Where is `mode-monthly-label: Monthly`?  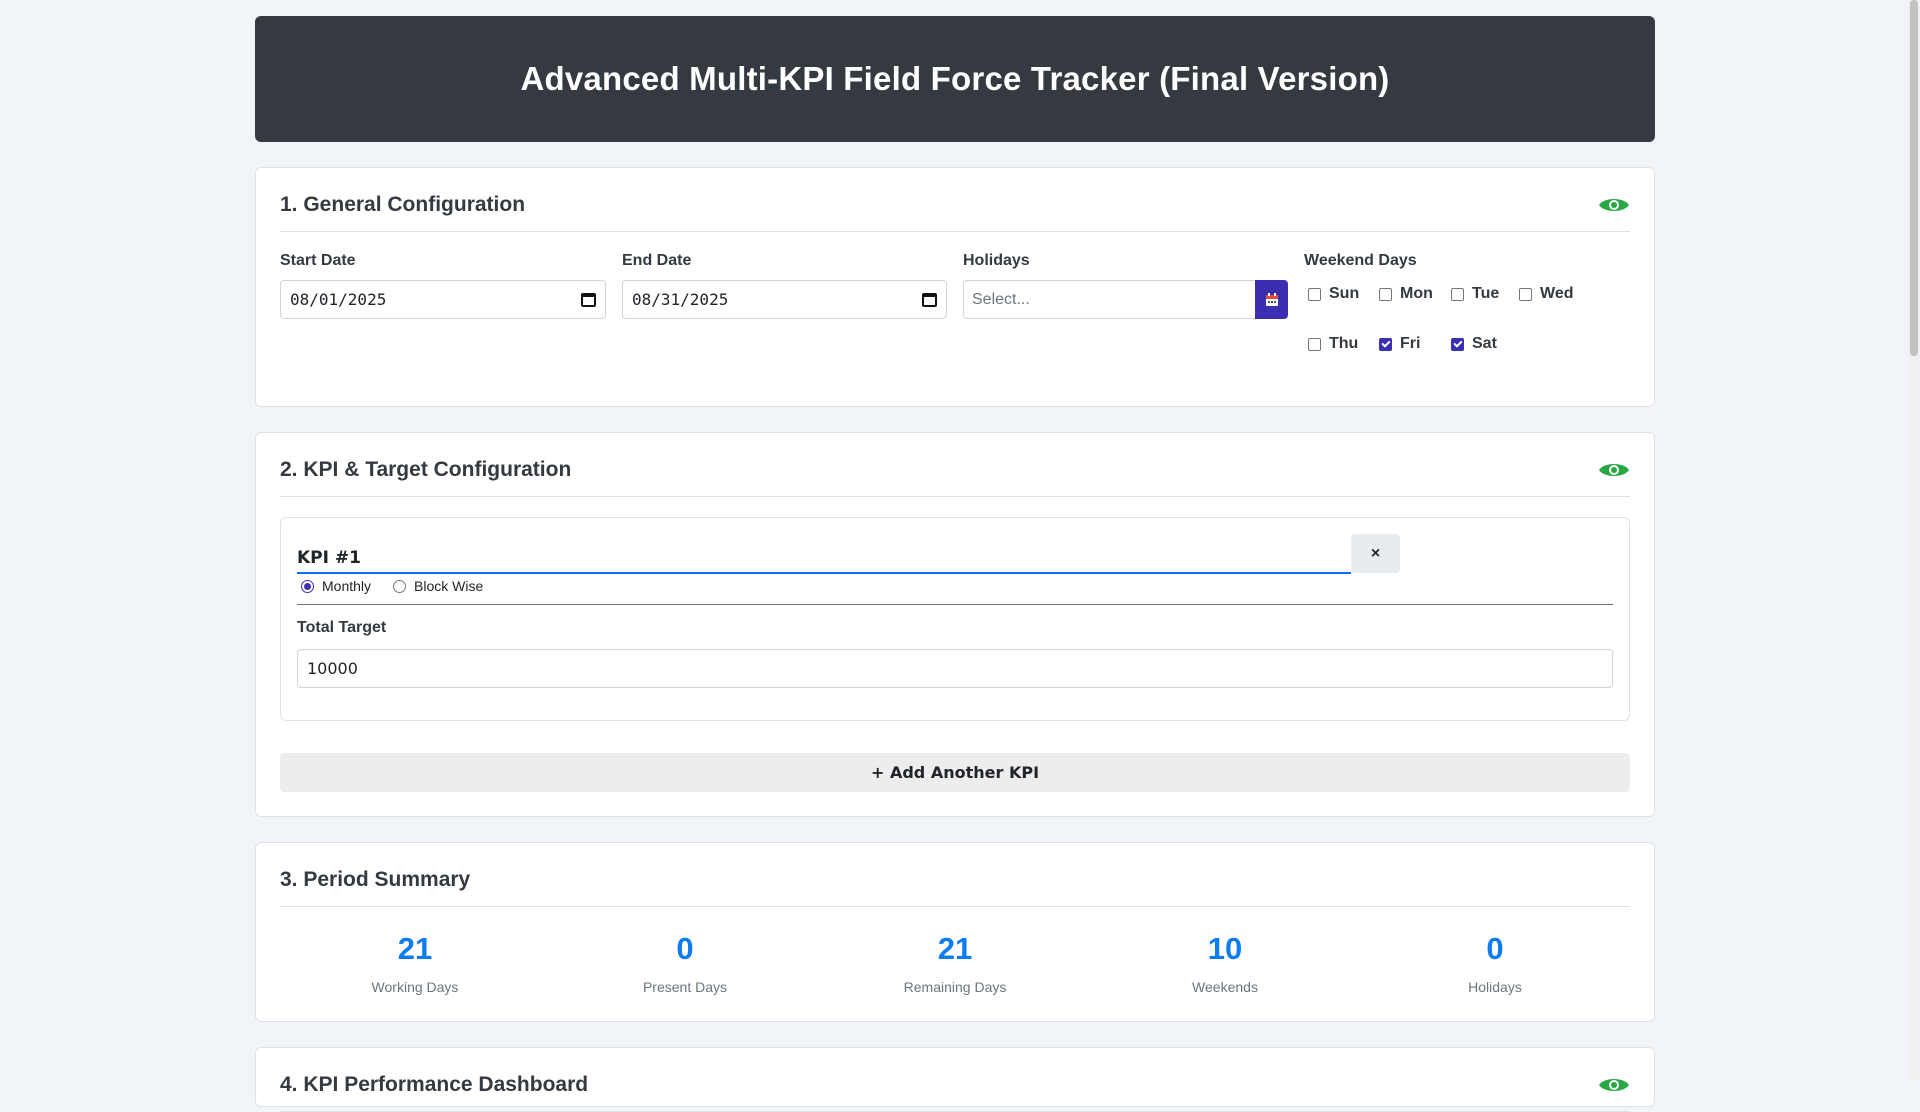
mode-monthly-label: Monthly is located at coordinates (347, 586).